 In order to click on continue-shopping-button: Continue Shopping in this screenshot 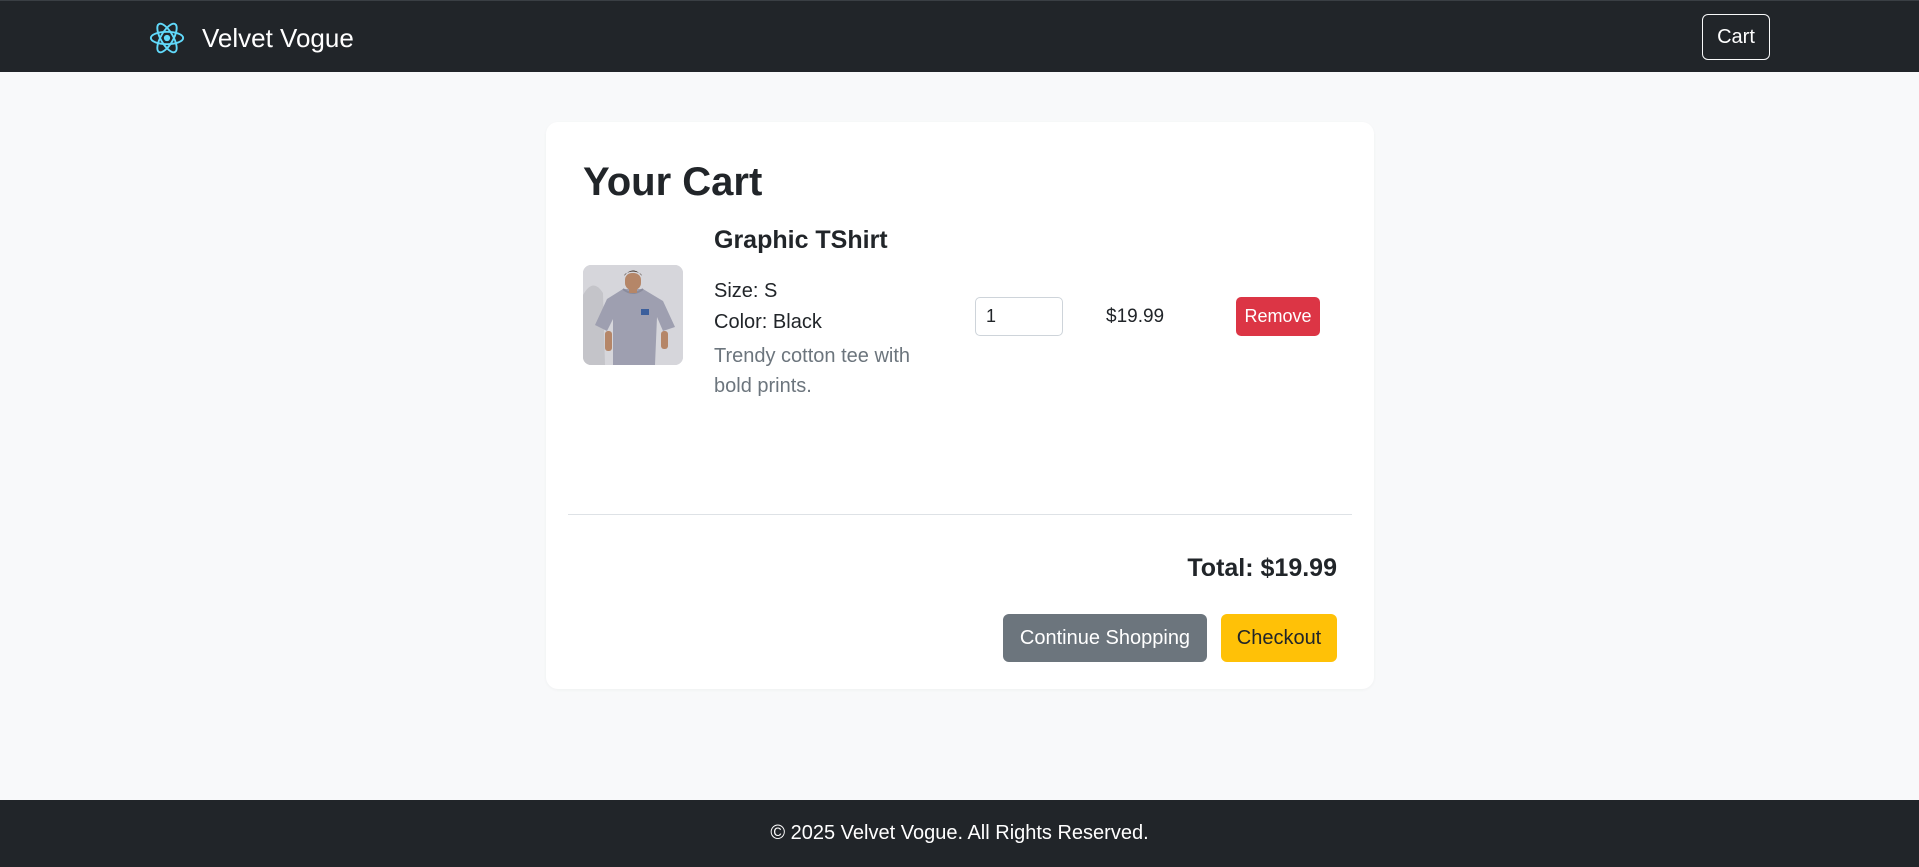, I will do `click(1105, 638)`.